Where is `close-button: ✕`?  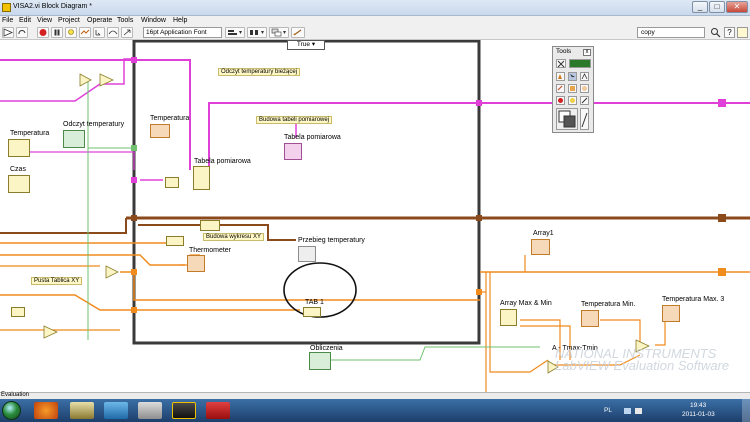
close-button: ✕ is located at coordinates (737, 7).